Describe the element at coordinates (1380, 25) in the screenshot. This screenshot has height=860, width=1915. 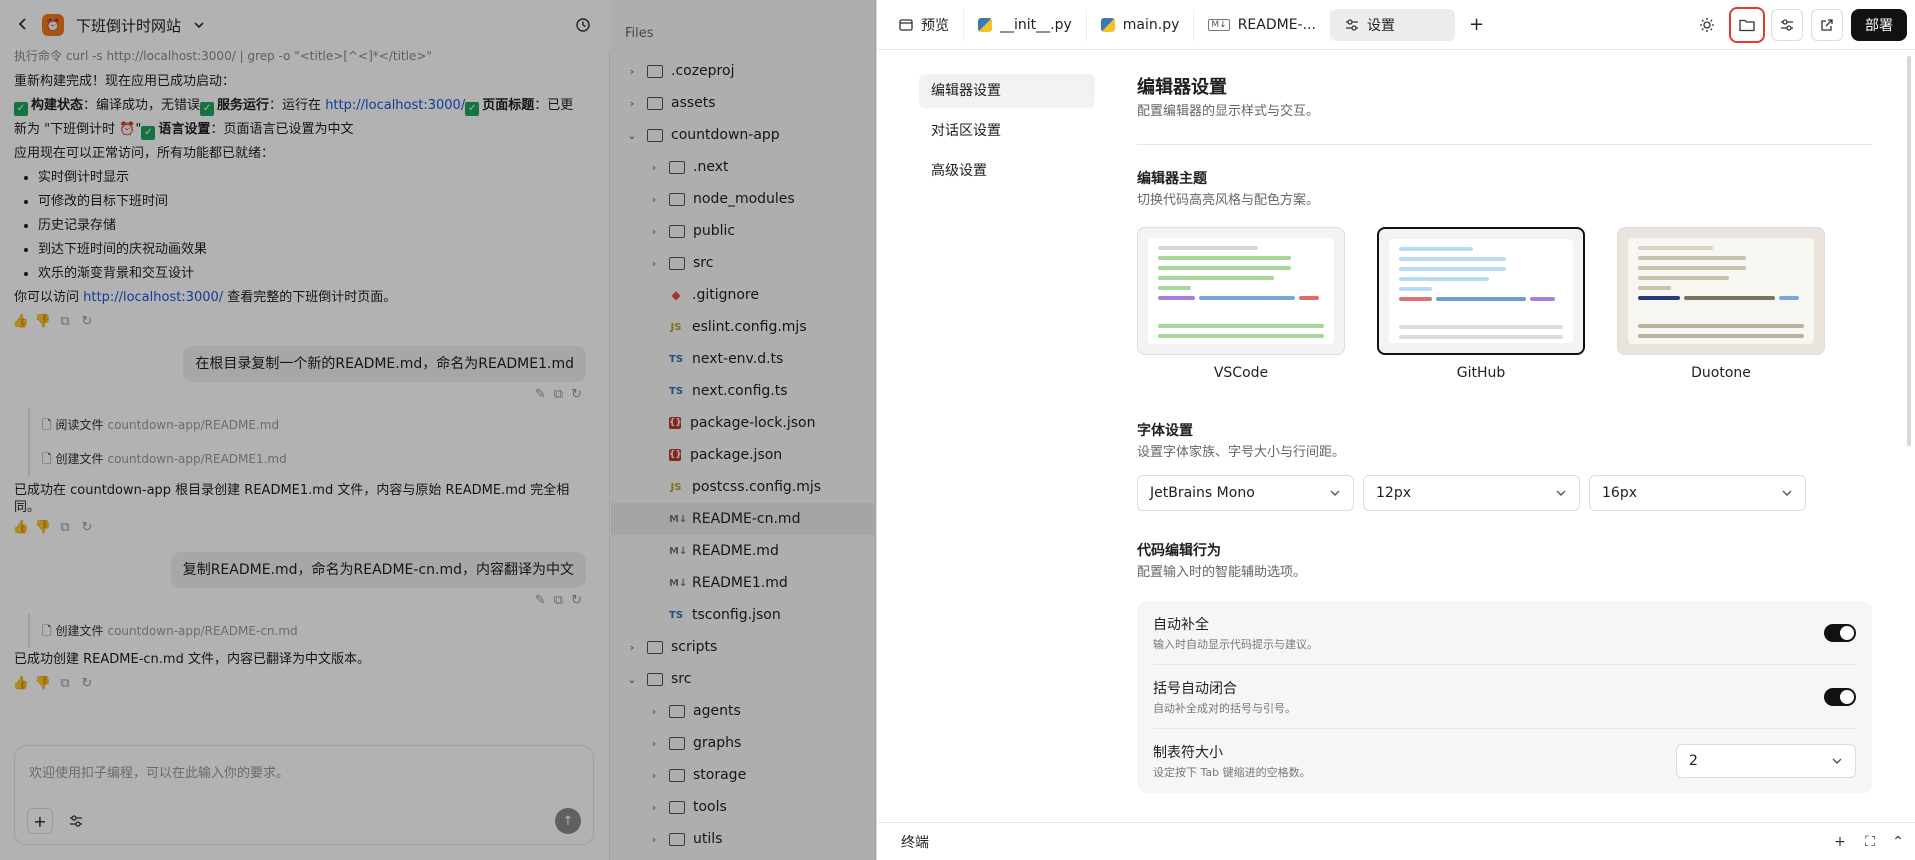
I see `tab-label: 设置` at that location.